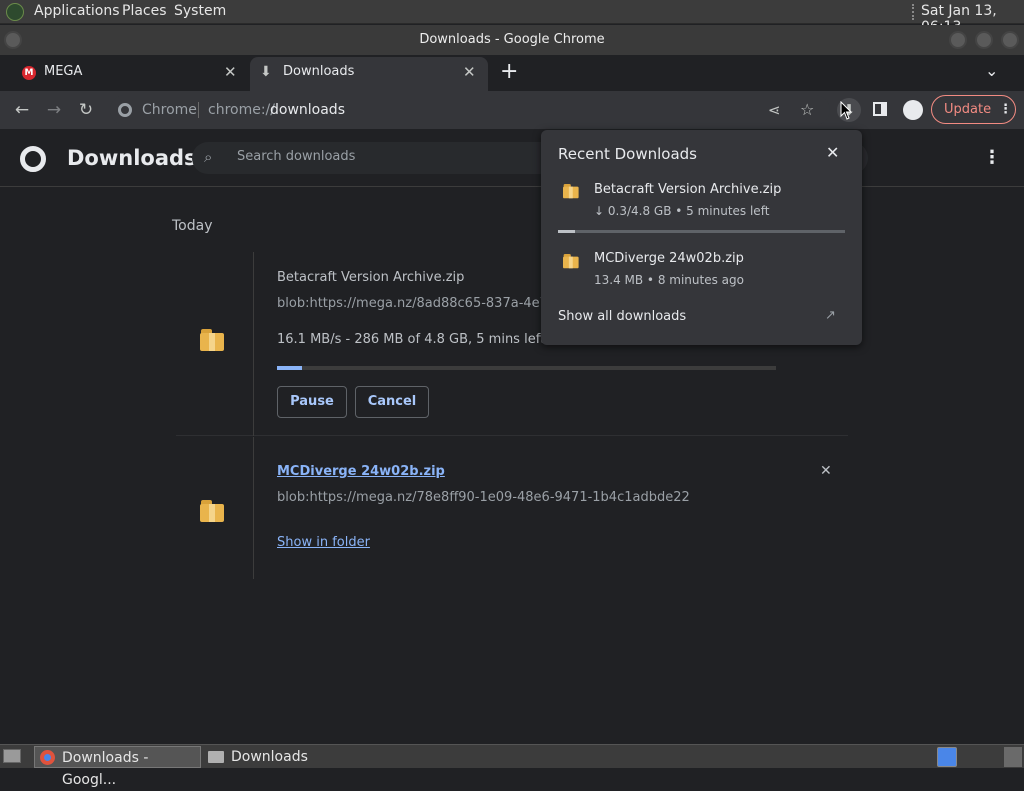 The height and width of the screenshot is (791, 1024). What do you see at coordinates (774, 110) in the screenshot?
I see `share-icon: ⋖` at bounding box center [774, 110].